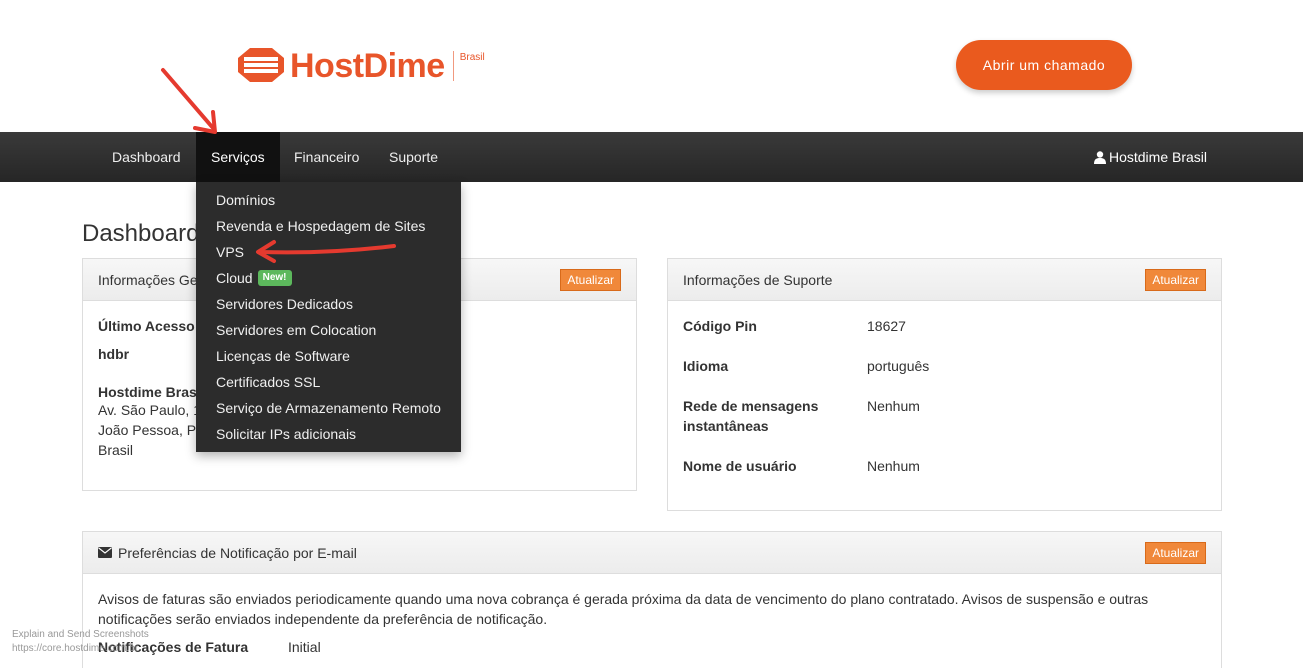 This screenshot has height=668, width=1303. Describe the element at coordinates (453, 66) in the screenshot. I see `logo-divider` at that location.